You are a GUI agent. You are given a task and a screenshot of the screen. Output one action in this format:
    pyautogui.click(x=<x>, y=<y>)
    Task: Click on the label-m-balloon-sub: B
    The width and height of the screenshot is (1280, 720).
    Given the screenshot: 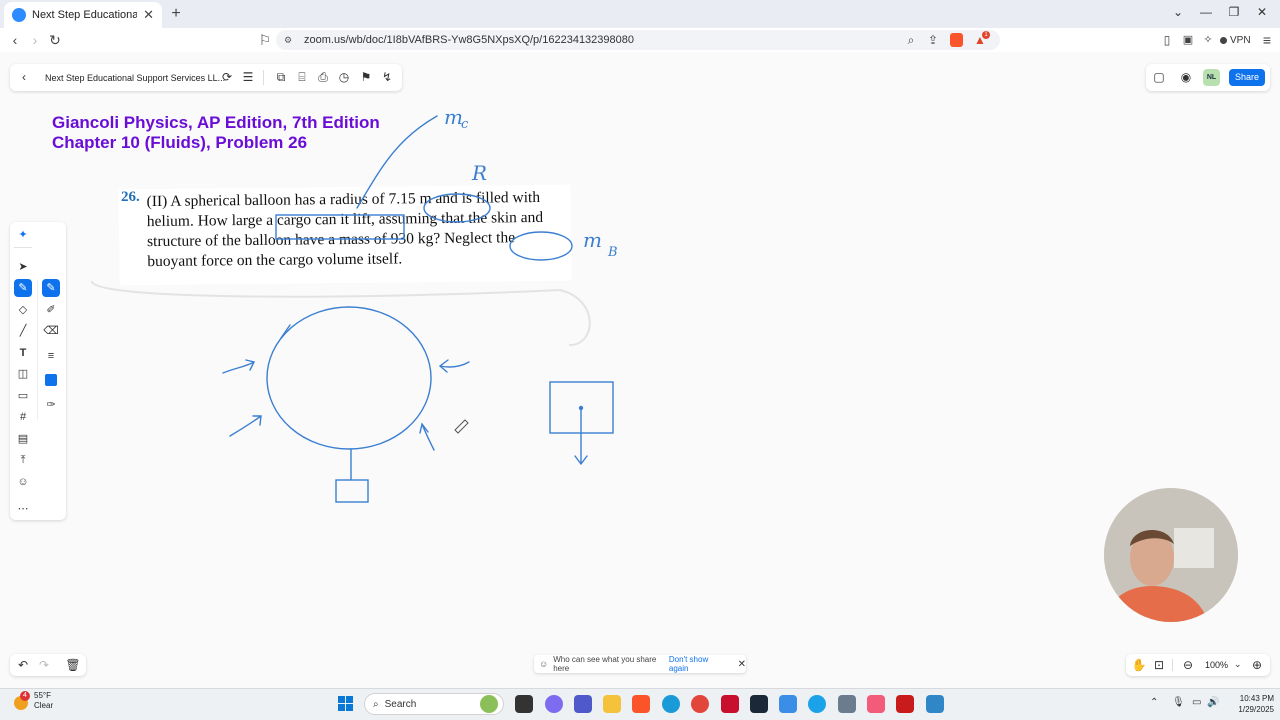 What is the action you would take?
    pyautogui.click(x=612, y=252)
    